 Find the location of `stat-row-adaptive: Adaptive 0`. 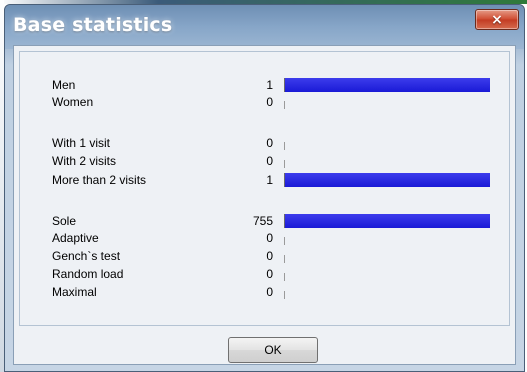

stat-row-adaptive: Adaptive 0 is located at coordinates (264, 238).